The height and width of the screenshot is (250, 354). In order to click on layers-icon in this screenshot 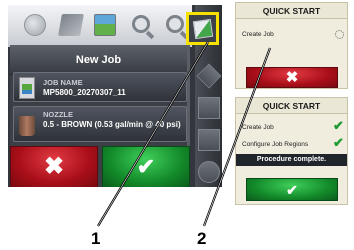, I will do `click(71, 25)`.